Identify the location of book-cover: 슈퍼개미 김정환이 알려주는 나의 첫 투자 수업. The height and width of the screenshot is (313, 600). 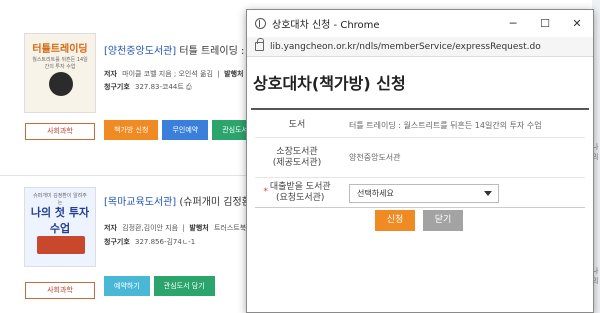
(60, 227).